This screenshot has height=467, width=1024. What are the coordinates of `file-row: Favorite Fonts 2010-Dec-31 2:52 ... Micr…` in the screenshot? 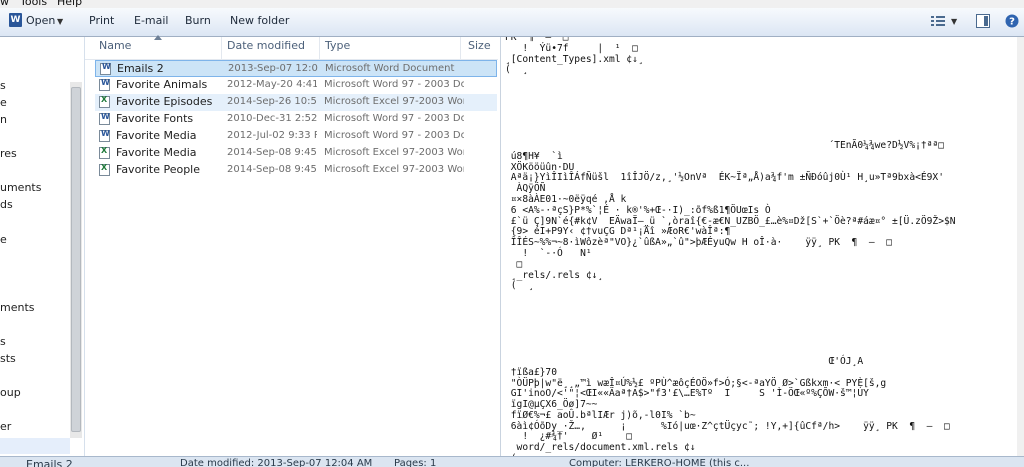 It's located at (296, 119).